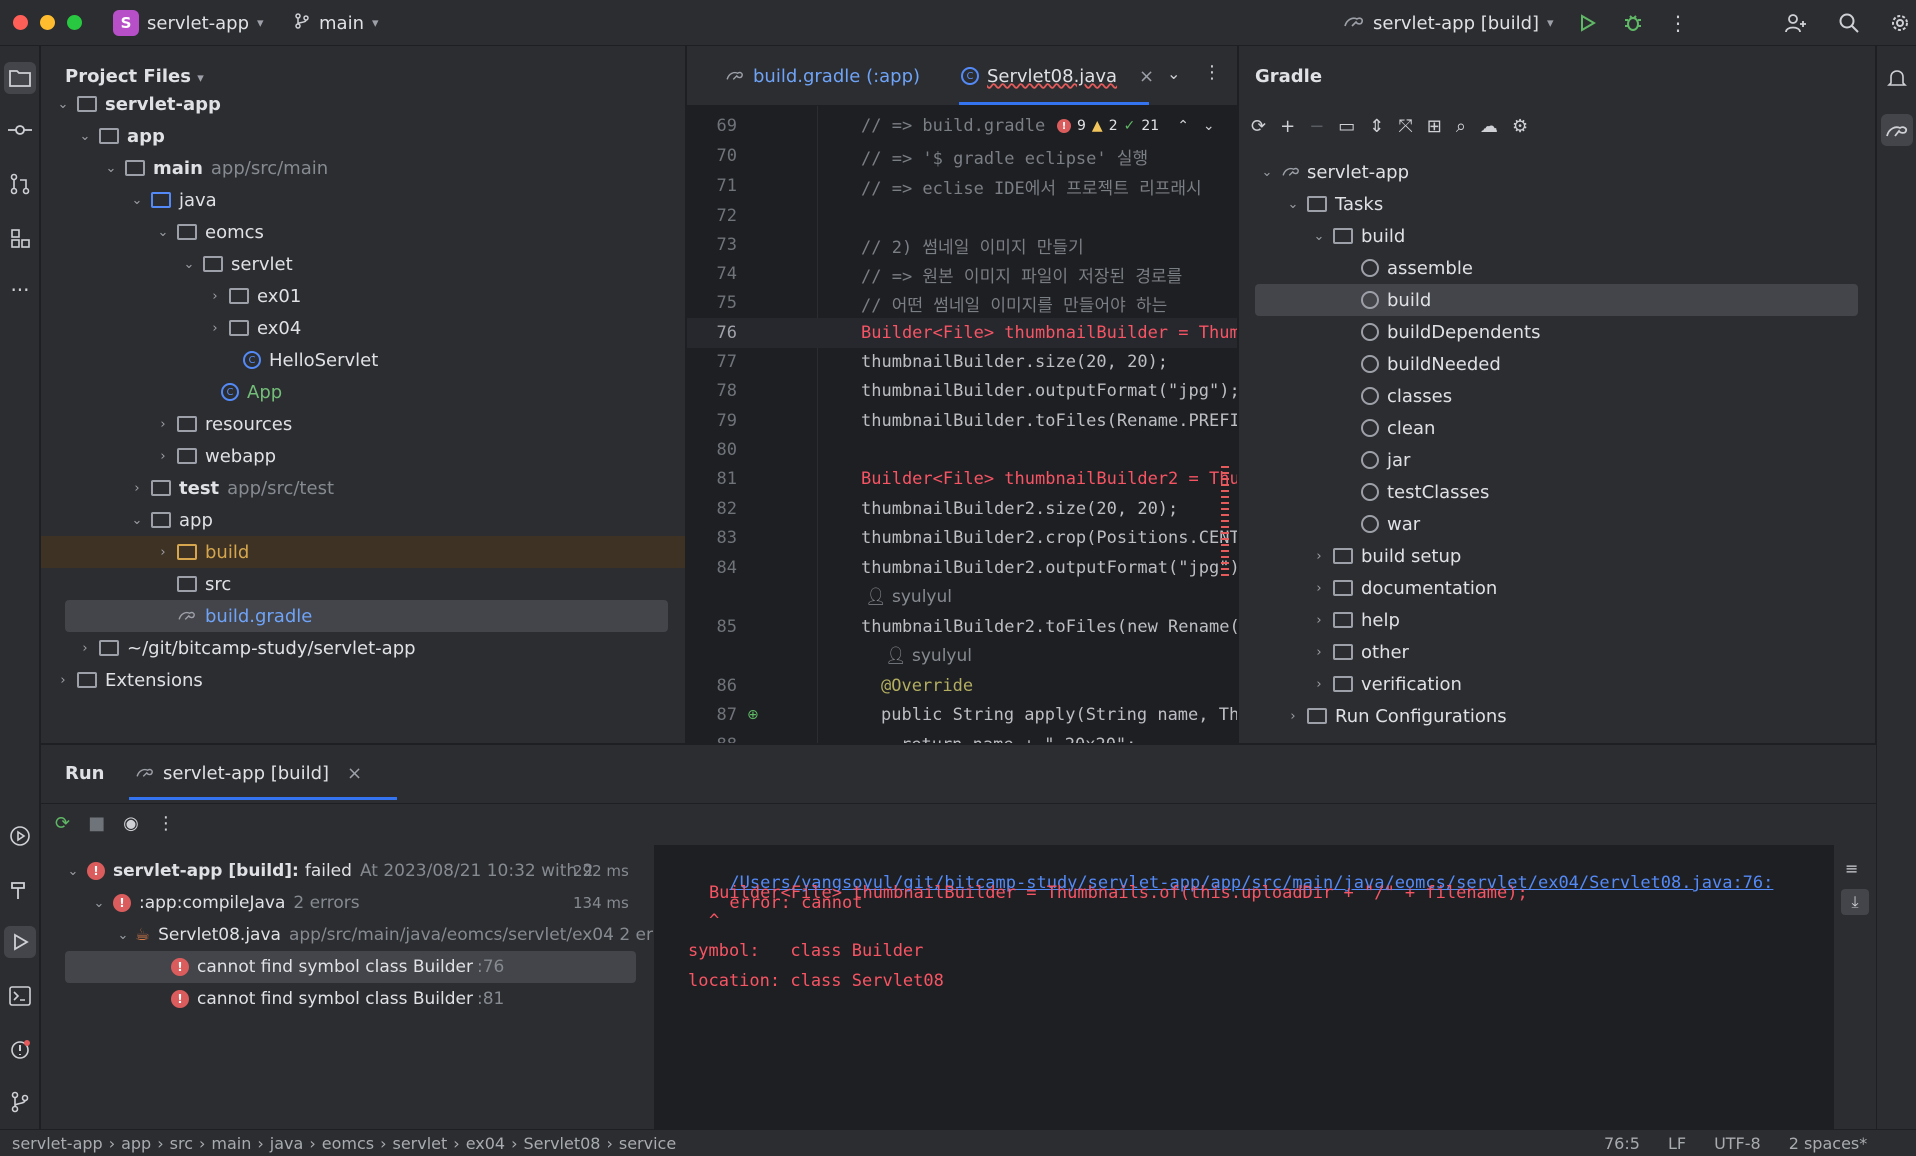  I want to click on code-line: 82 thumbnailBuilder2.size(20, 20);, so click(962, 509).